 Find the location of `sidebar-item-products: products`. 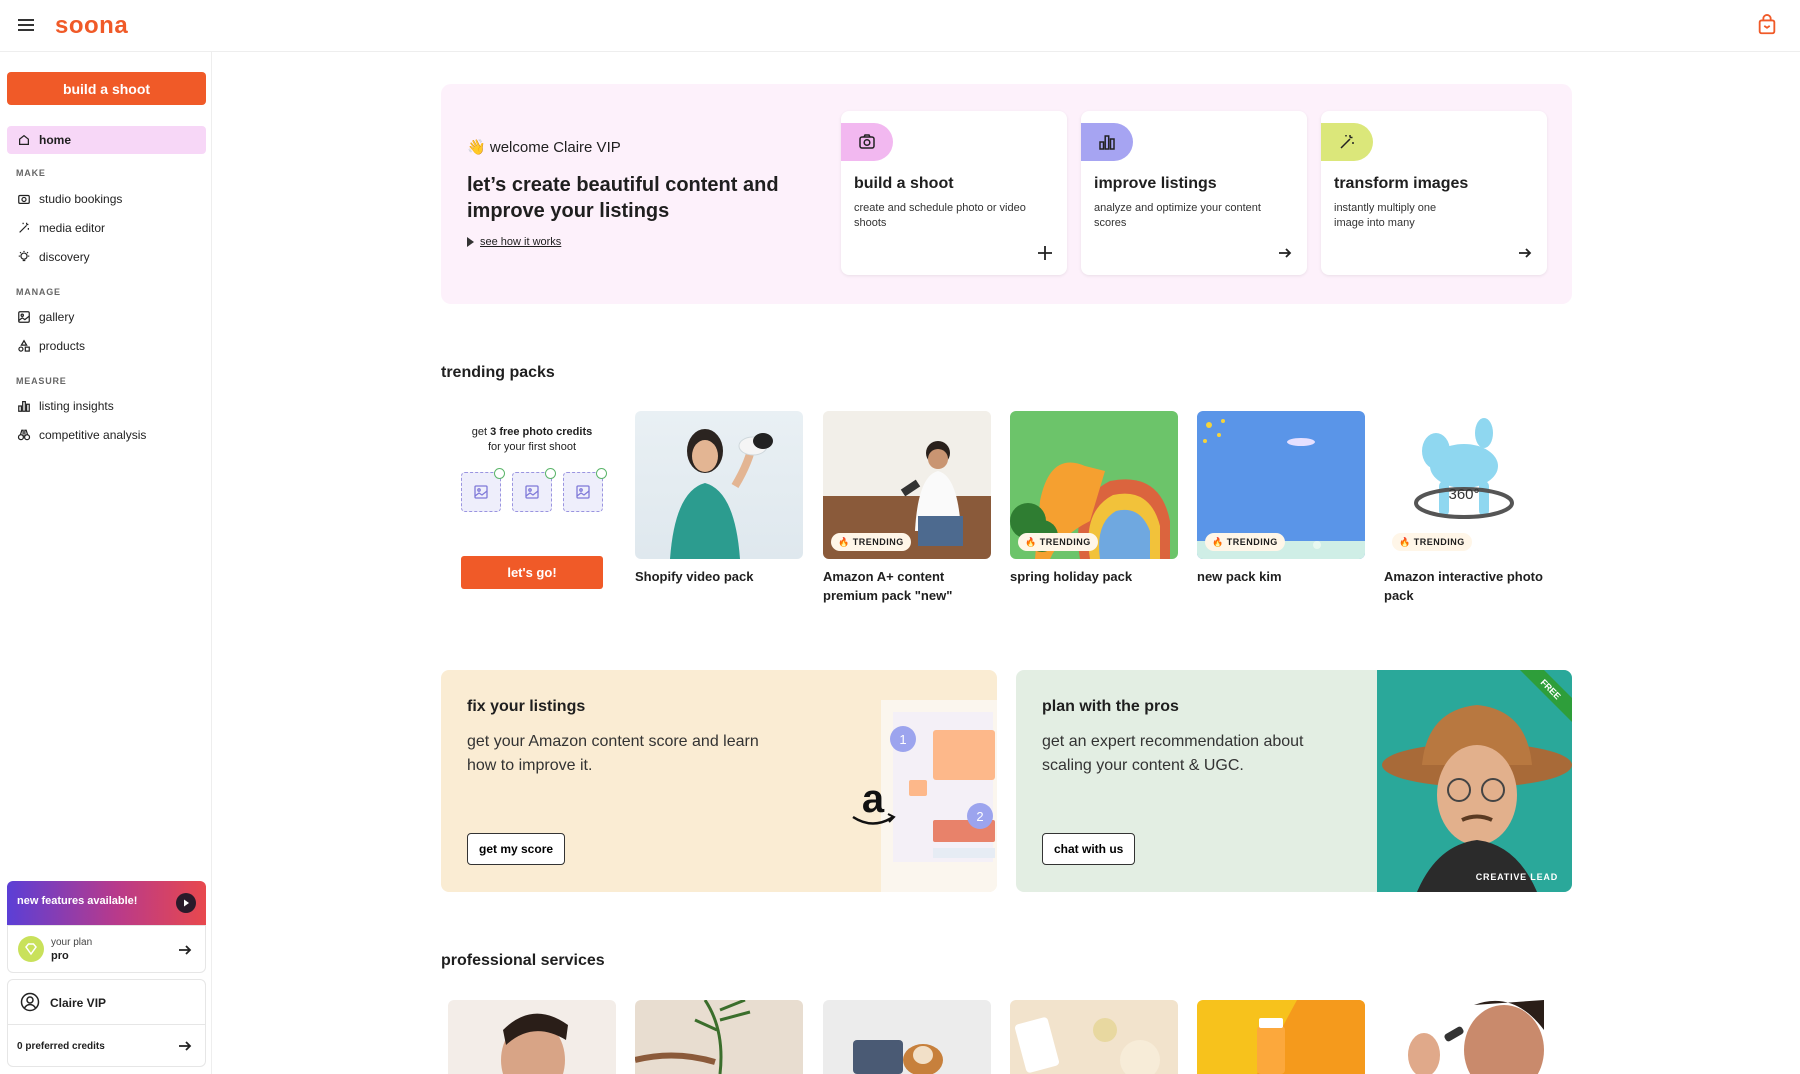

sidebar-item-products: products is located at coordinates (51, 346).